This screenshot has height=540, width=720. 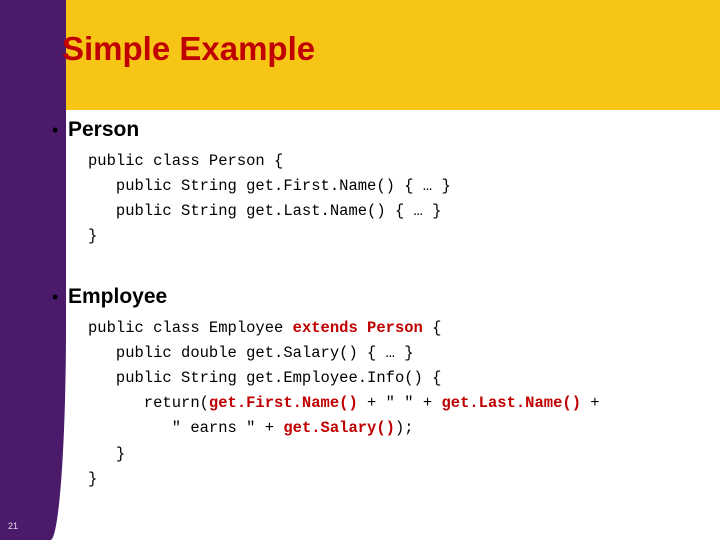 What do you see at coordinates (511, 403) in the screenshot?
I see `code-span-highlight: get.Last.Name()` at bounding box center [511, 403].